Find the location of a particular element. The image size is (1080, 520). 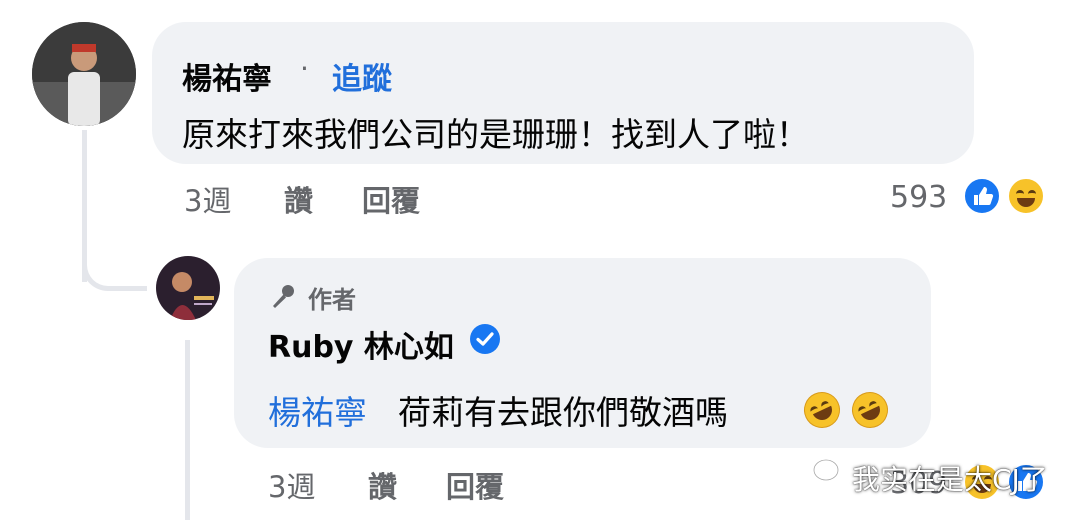

comment-text: 原來打來我們公司的是珊珊！找到人了啦！ is located at coordinates (495, 134).